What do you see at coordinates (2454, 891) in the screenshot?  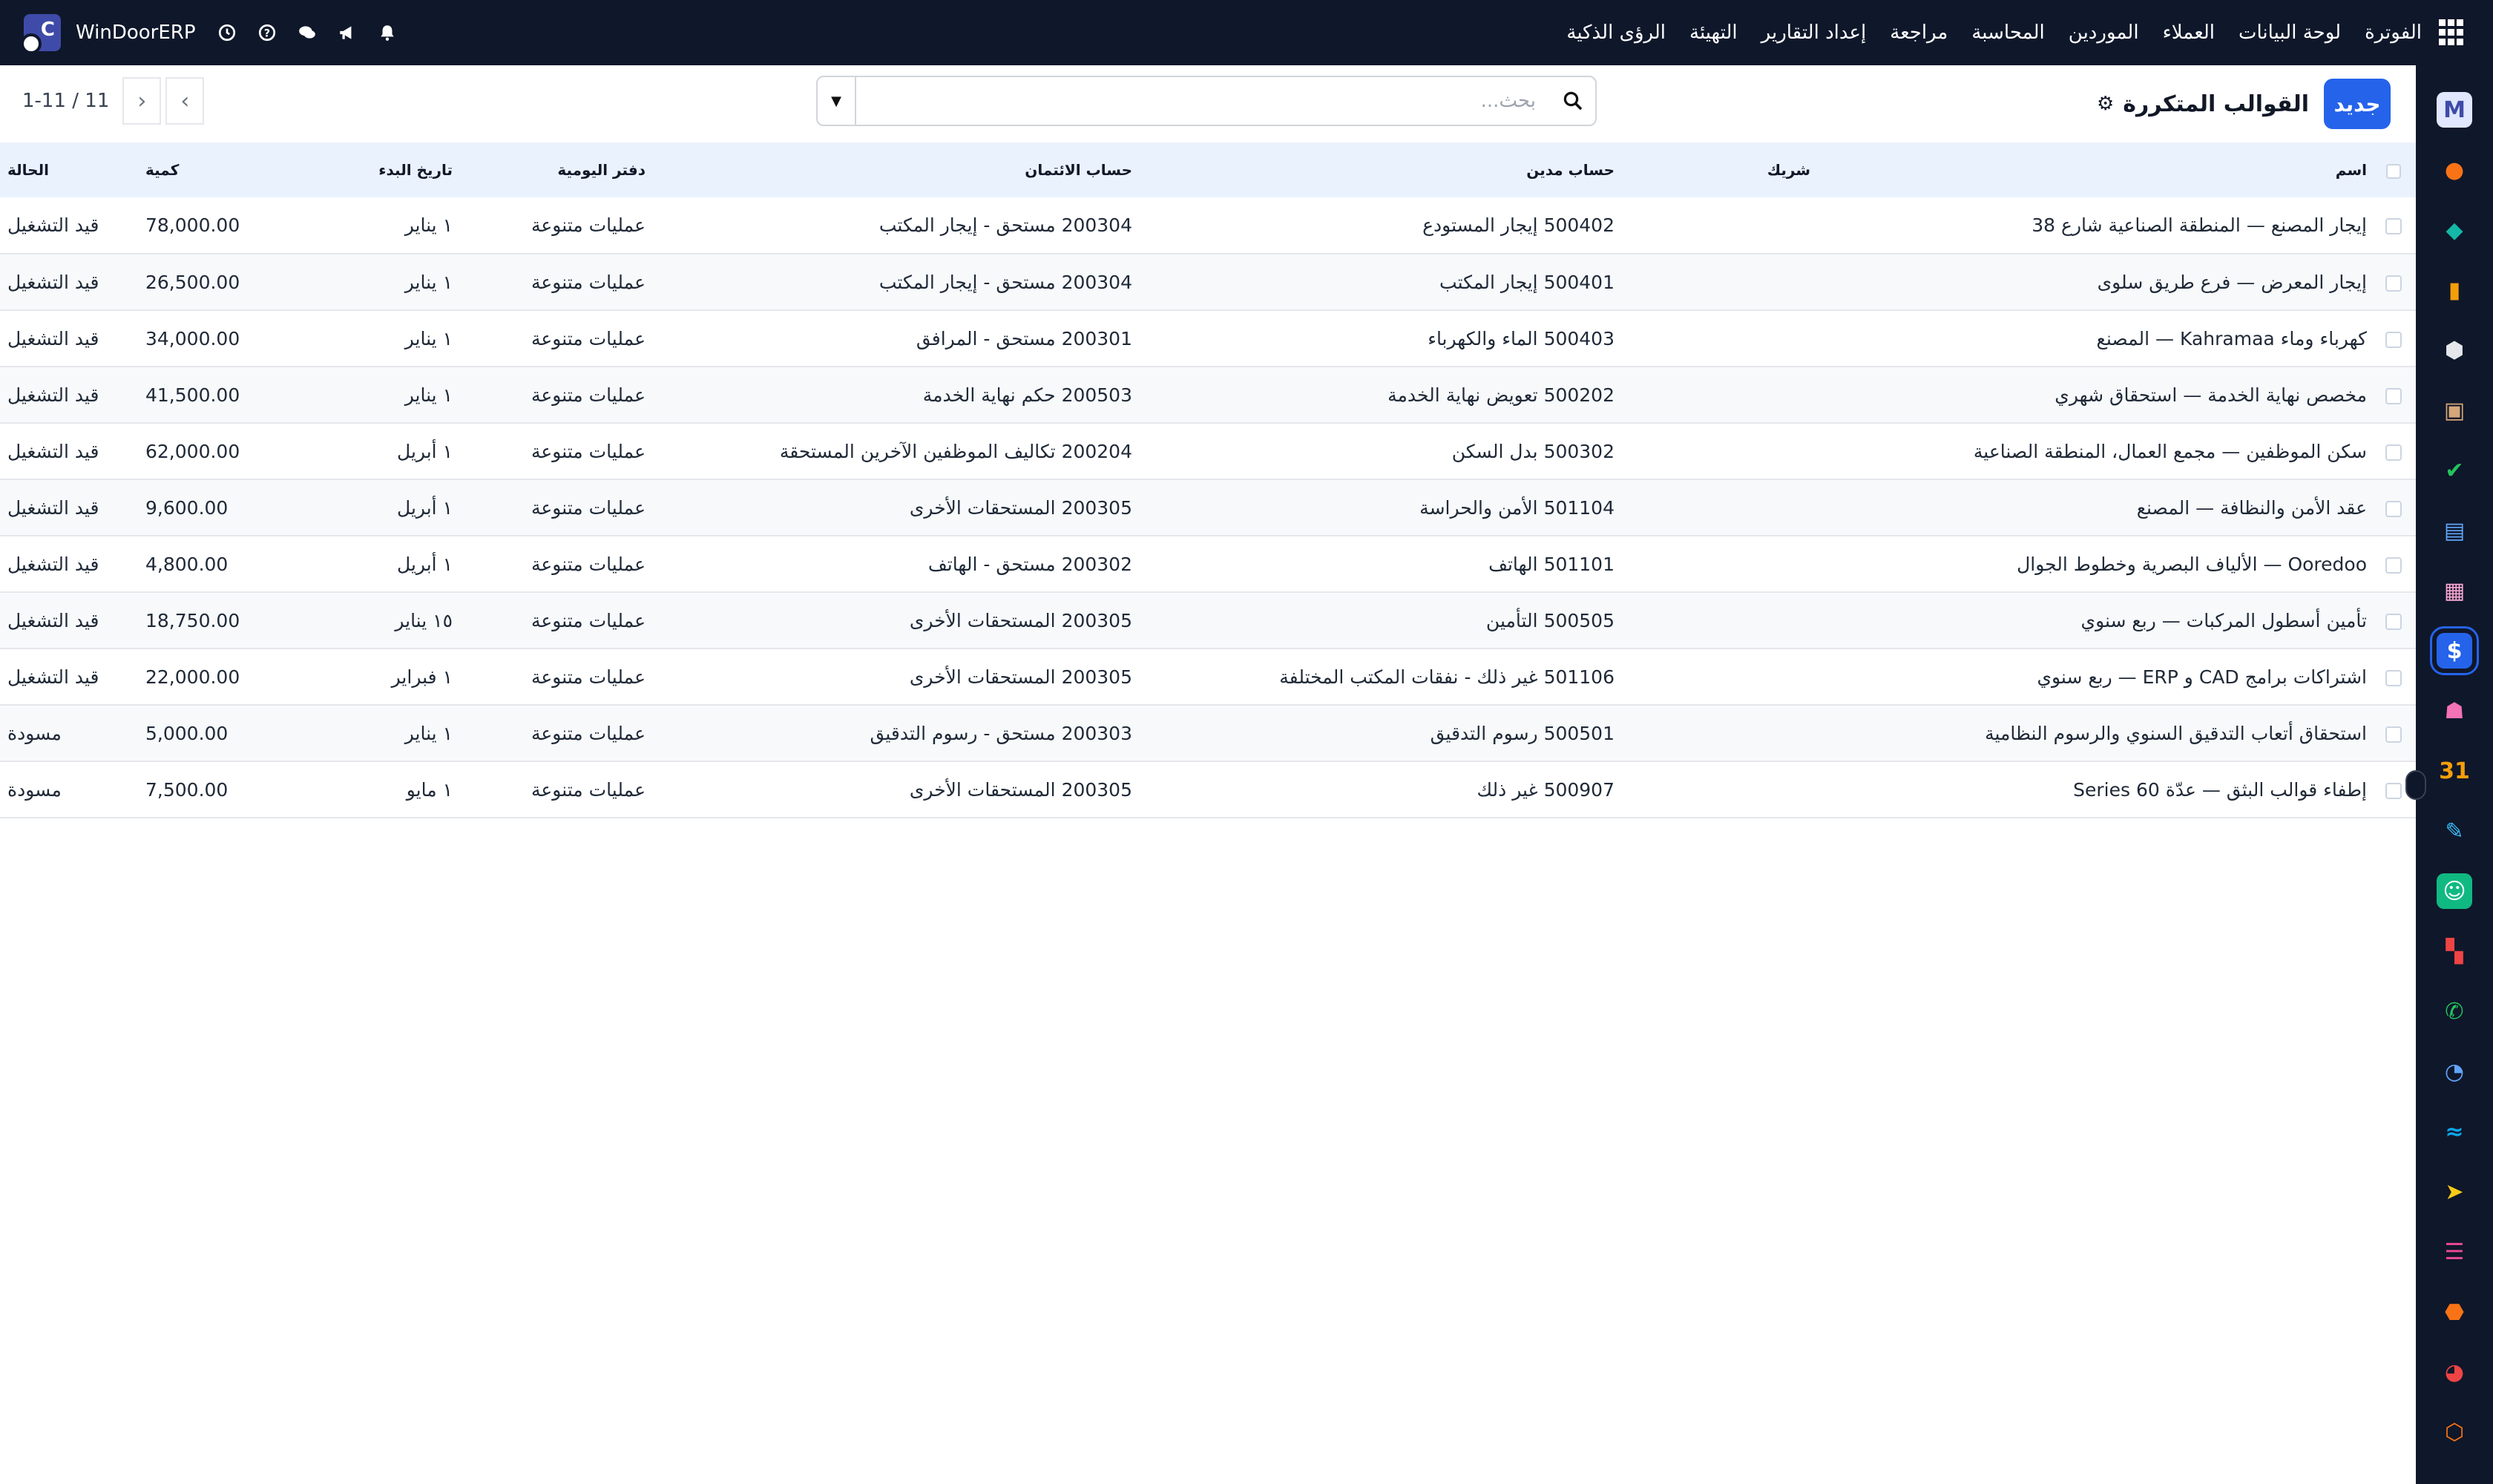 I see `contacts-app-icon: ☺` at bounding box center [2454, 891].